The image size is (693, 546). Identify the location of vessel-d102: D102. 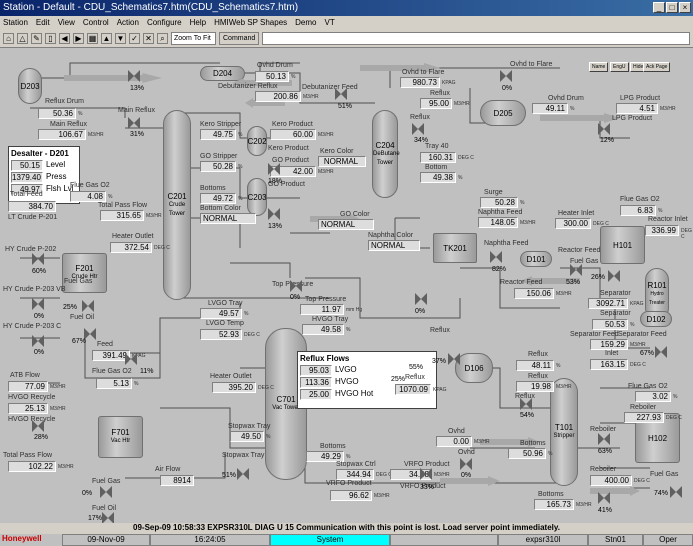
(656, 319).